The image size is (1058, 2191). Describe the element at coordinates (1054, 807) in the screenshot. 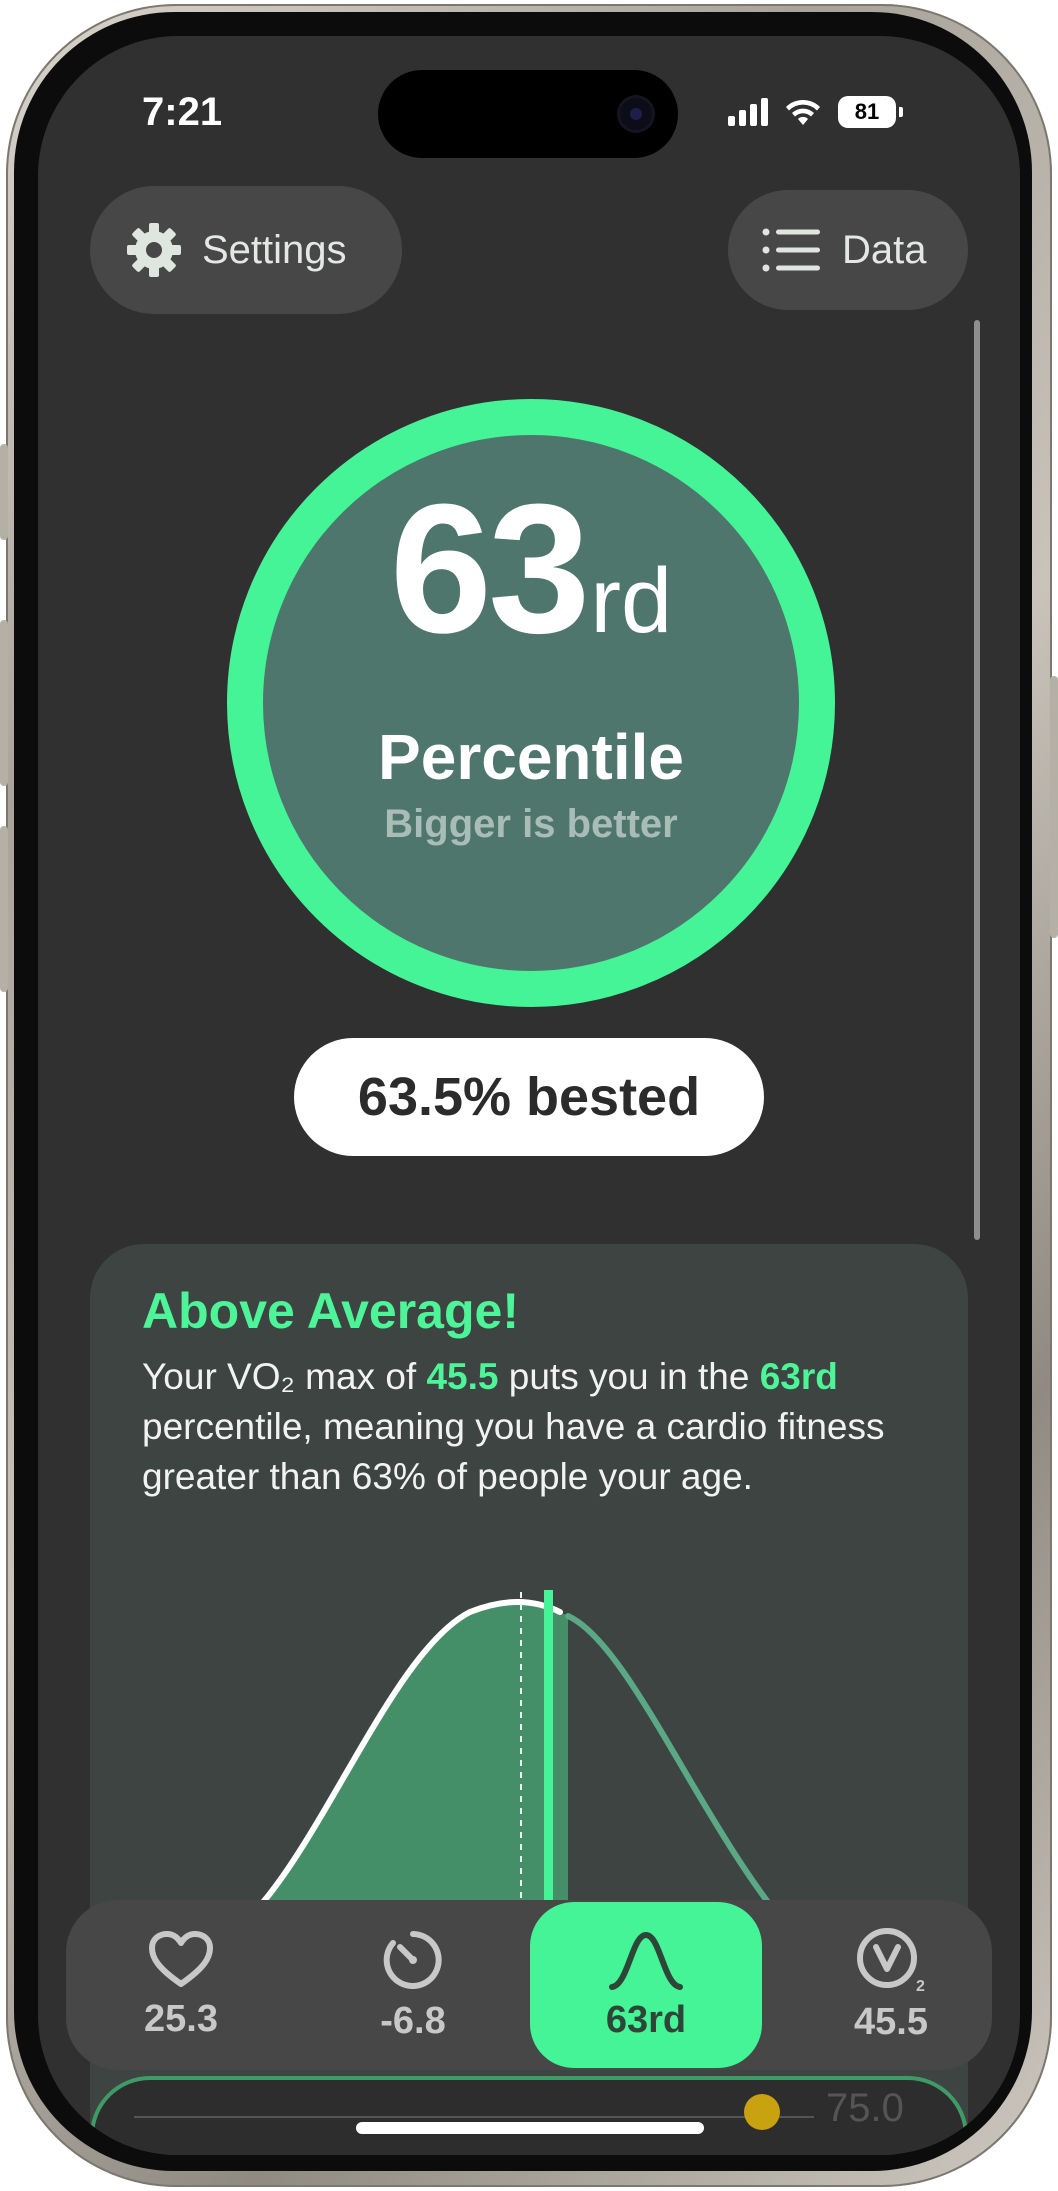

I see `power-button` at that location.